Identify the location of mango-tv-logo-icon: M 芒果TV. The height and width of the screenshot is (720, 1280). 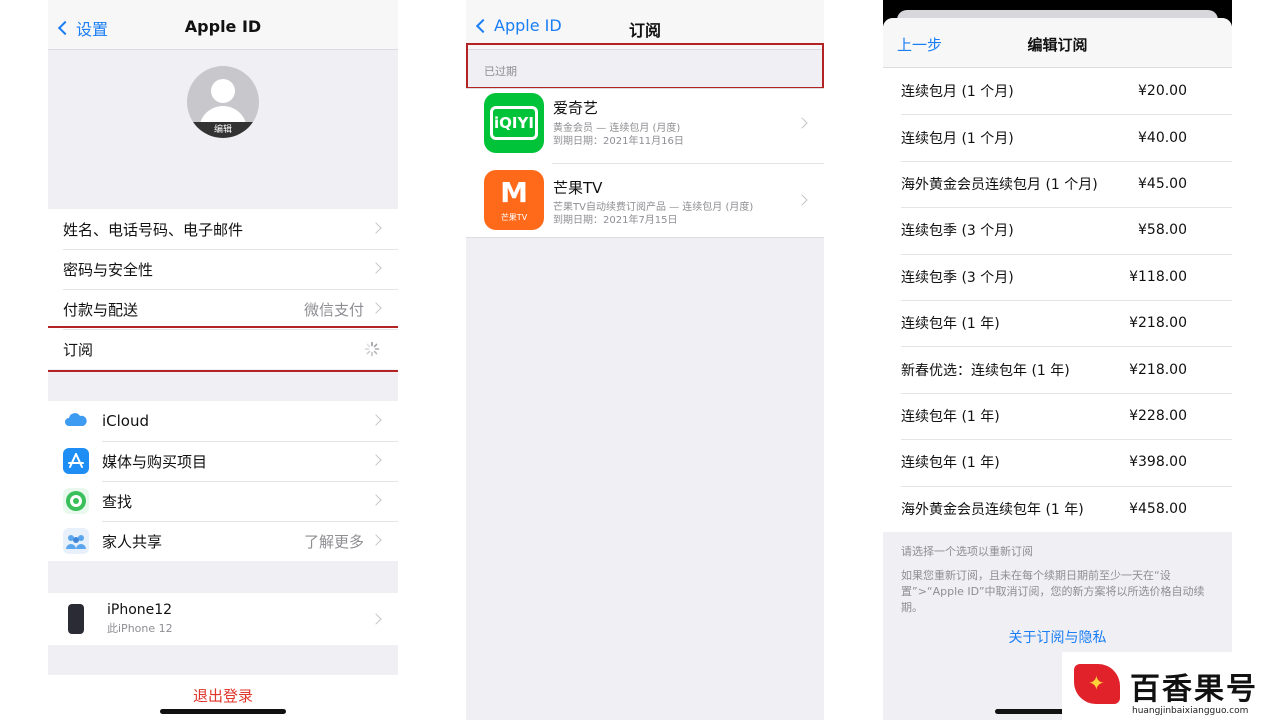
(514, 200).